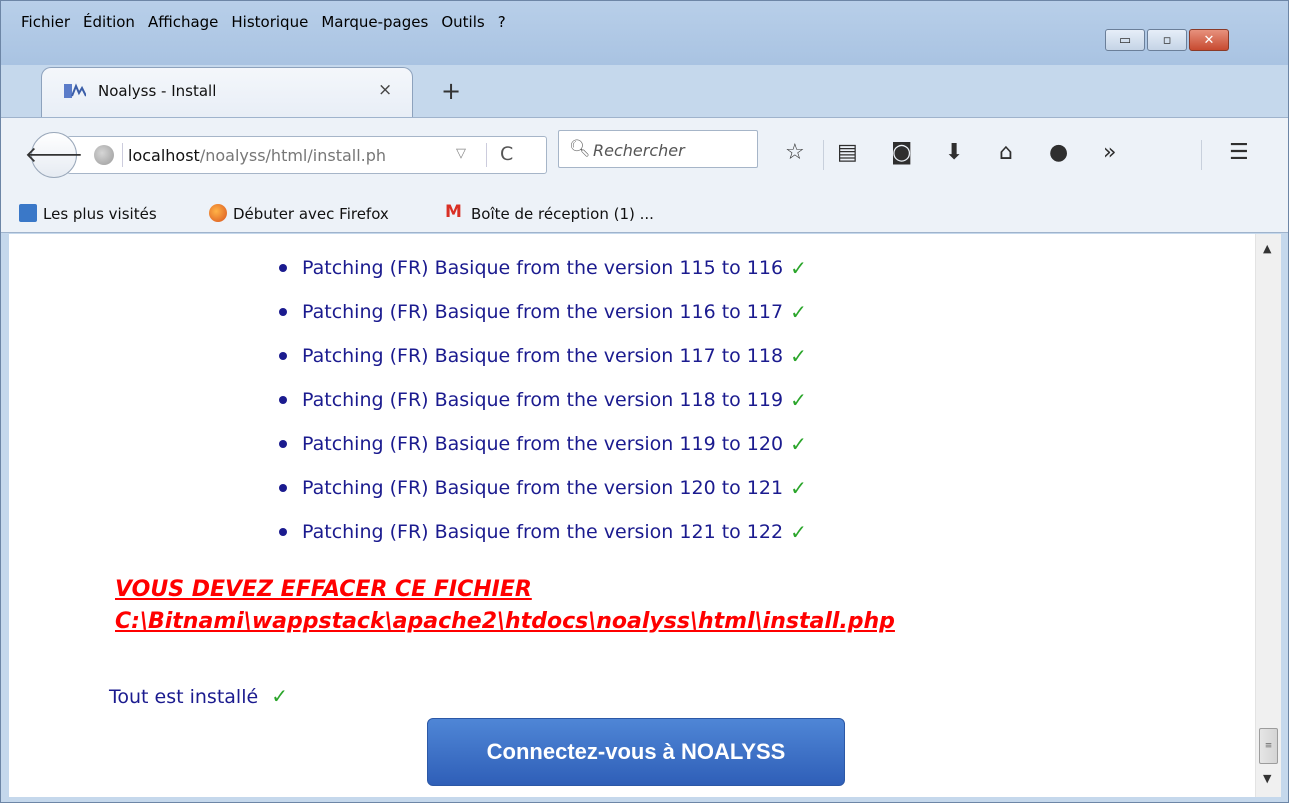 This screenshot has height=803, width=1289. I want to click on noalyss-favicon-icon, so click(75, 90).